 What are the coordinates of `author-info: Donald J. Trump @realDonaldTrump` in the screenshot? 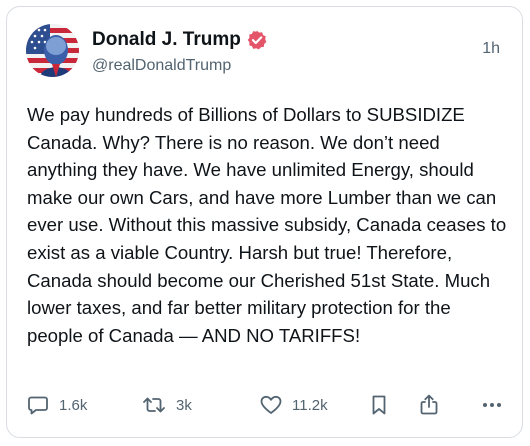 It's located at (179, 52).